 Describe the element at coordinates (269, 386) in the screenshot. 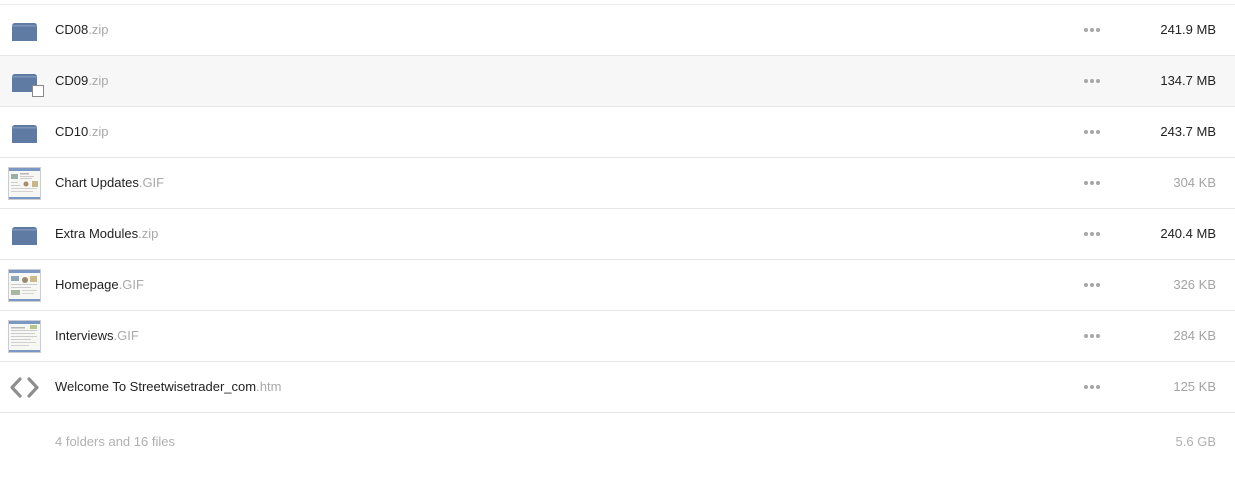

I see `file-extension: .htm` at that location.